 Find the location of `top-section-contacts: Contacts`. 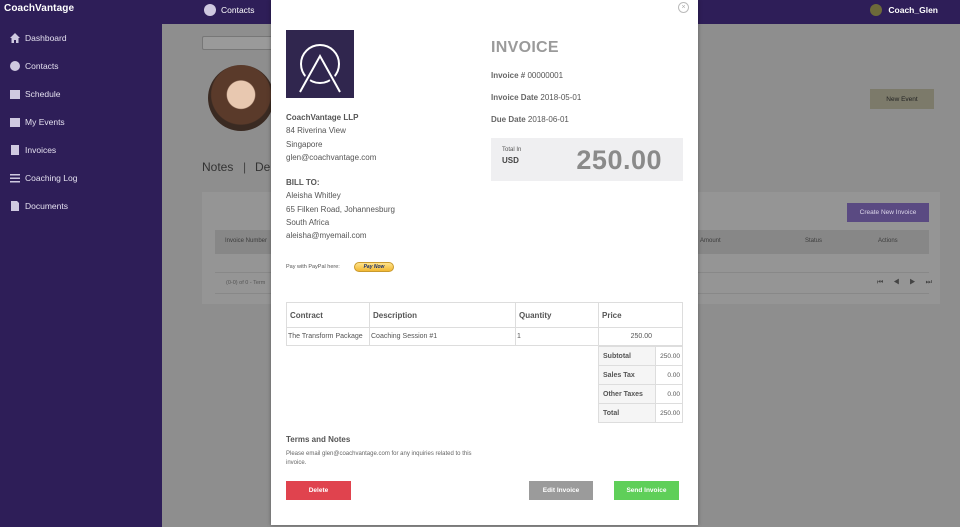

top-section-contacts: Contacts is located at coordinates (229, 10).